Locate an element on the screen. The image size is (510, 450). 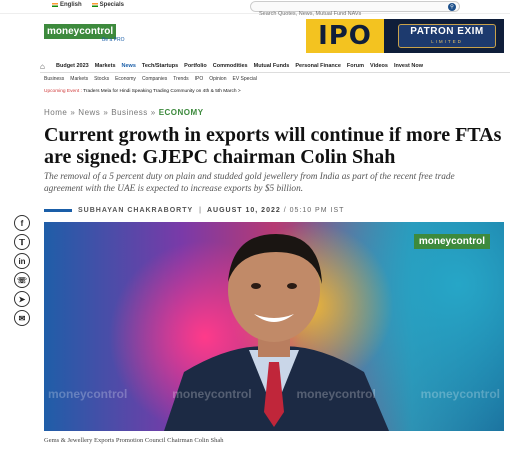
nav-item-commodities: Commodities is located at coordinates (230, 66).